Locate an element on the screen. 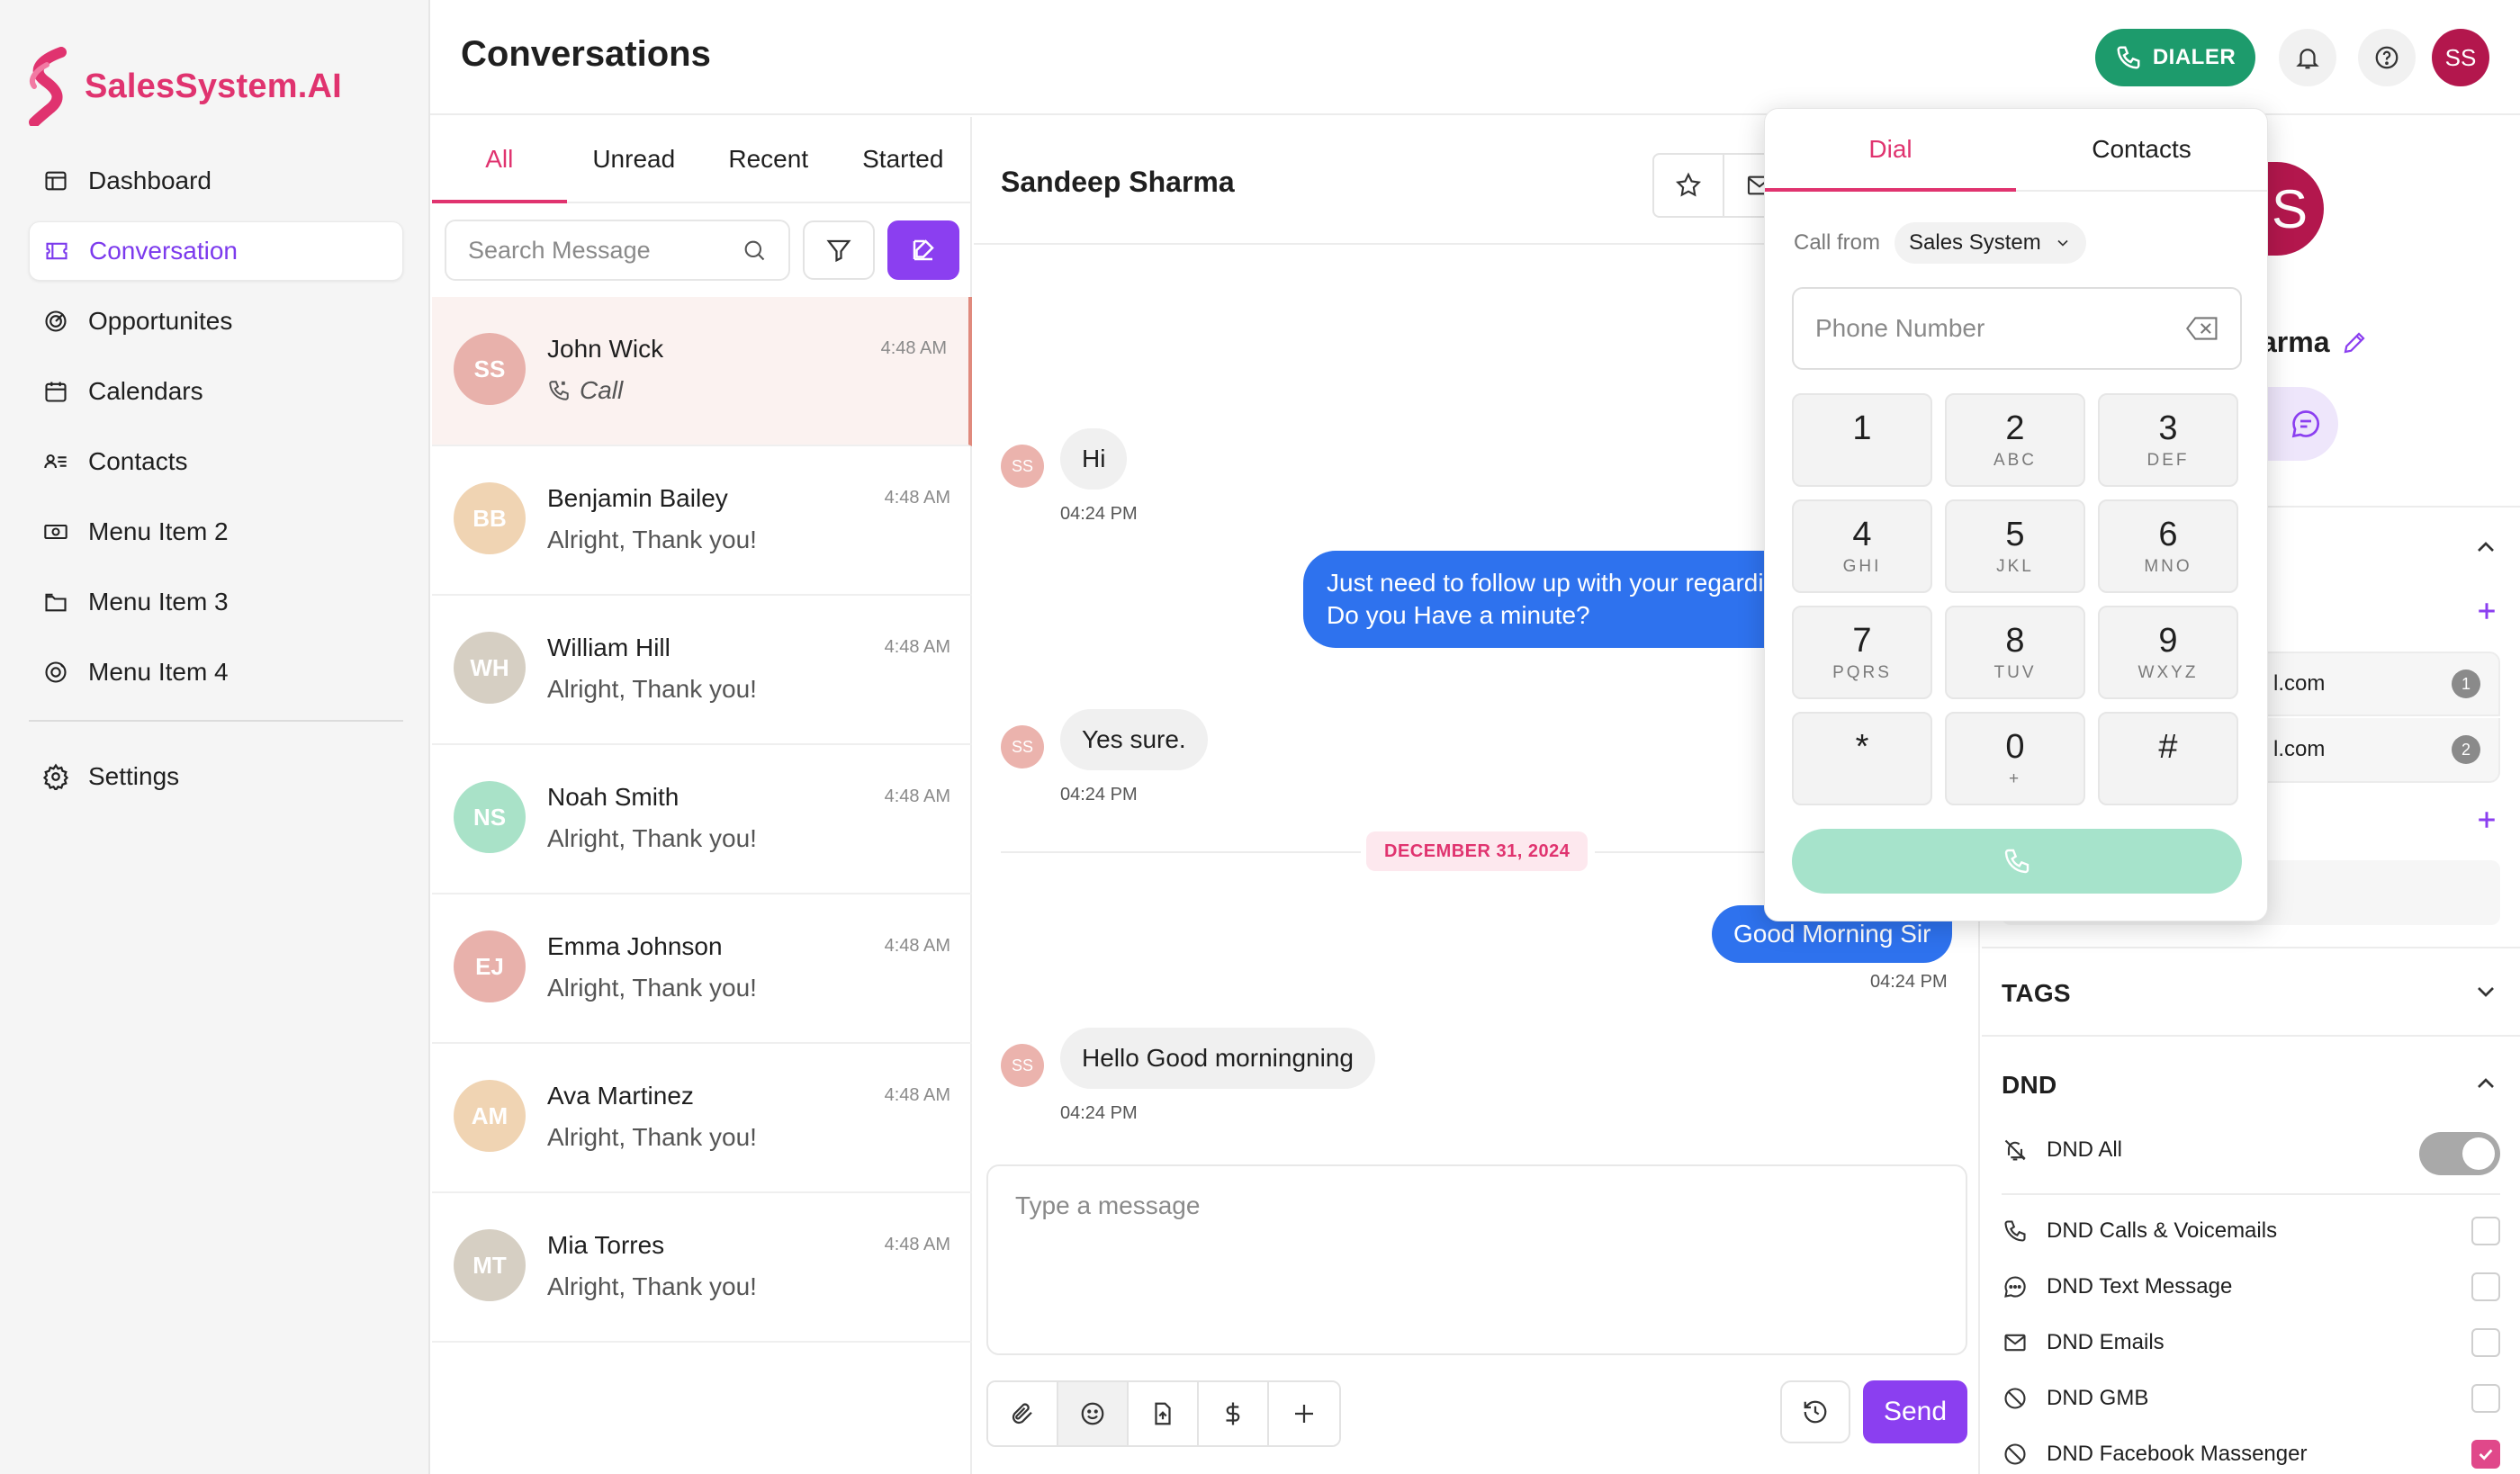 The image size is (2520, 1474). call-button is located at coordinates (2017, 861).